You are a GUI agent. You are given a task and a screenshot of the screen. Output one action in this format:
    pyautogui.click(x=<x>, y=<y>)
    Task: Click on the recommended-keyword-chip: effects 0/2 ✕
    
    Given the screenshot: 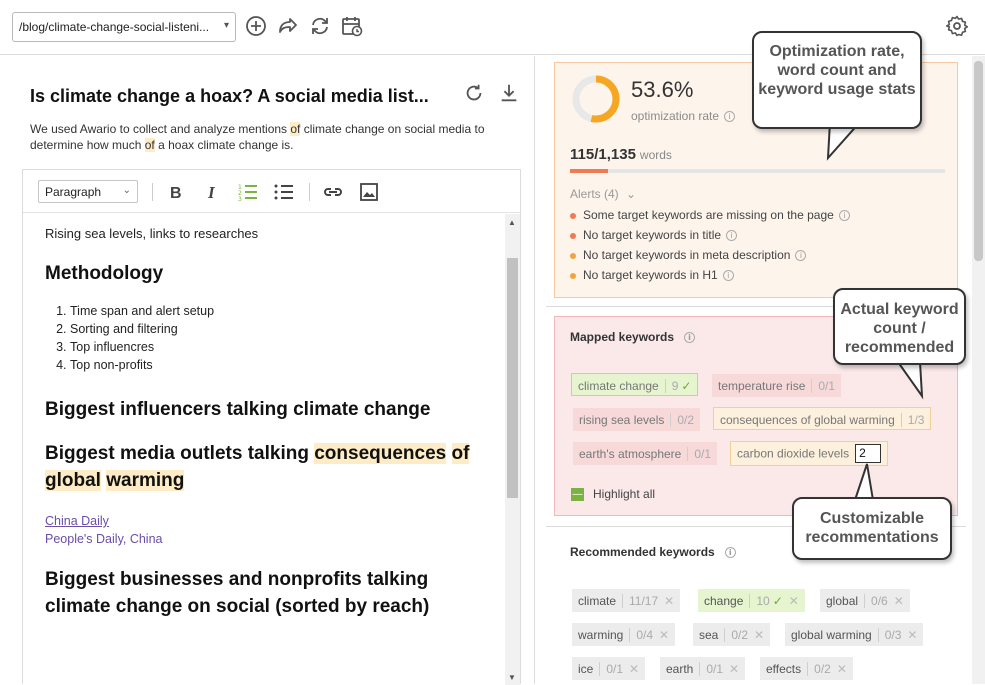 What is the action you would take?
    pyautogui.click(x=806, y=668)
    